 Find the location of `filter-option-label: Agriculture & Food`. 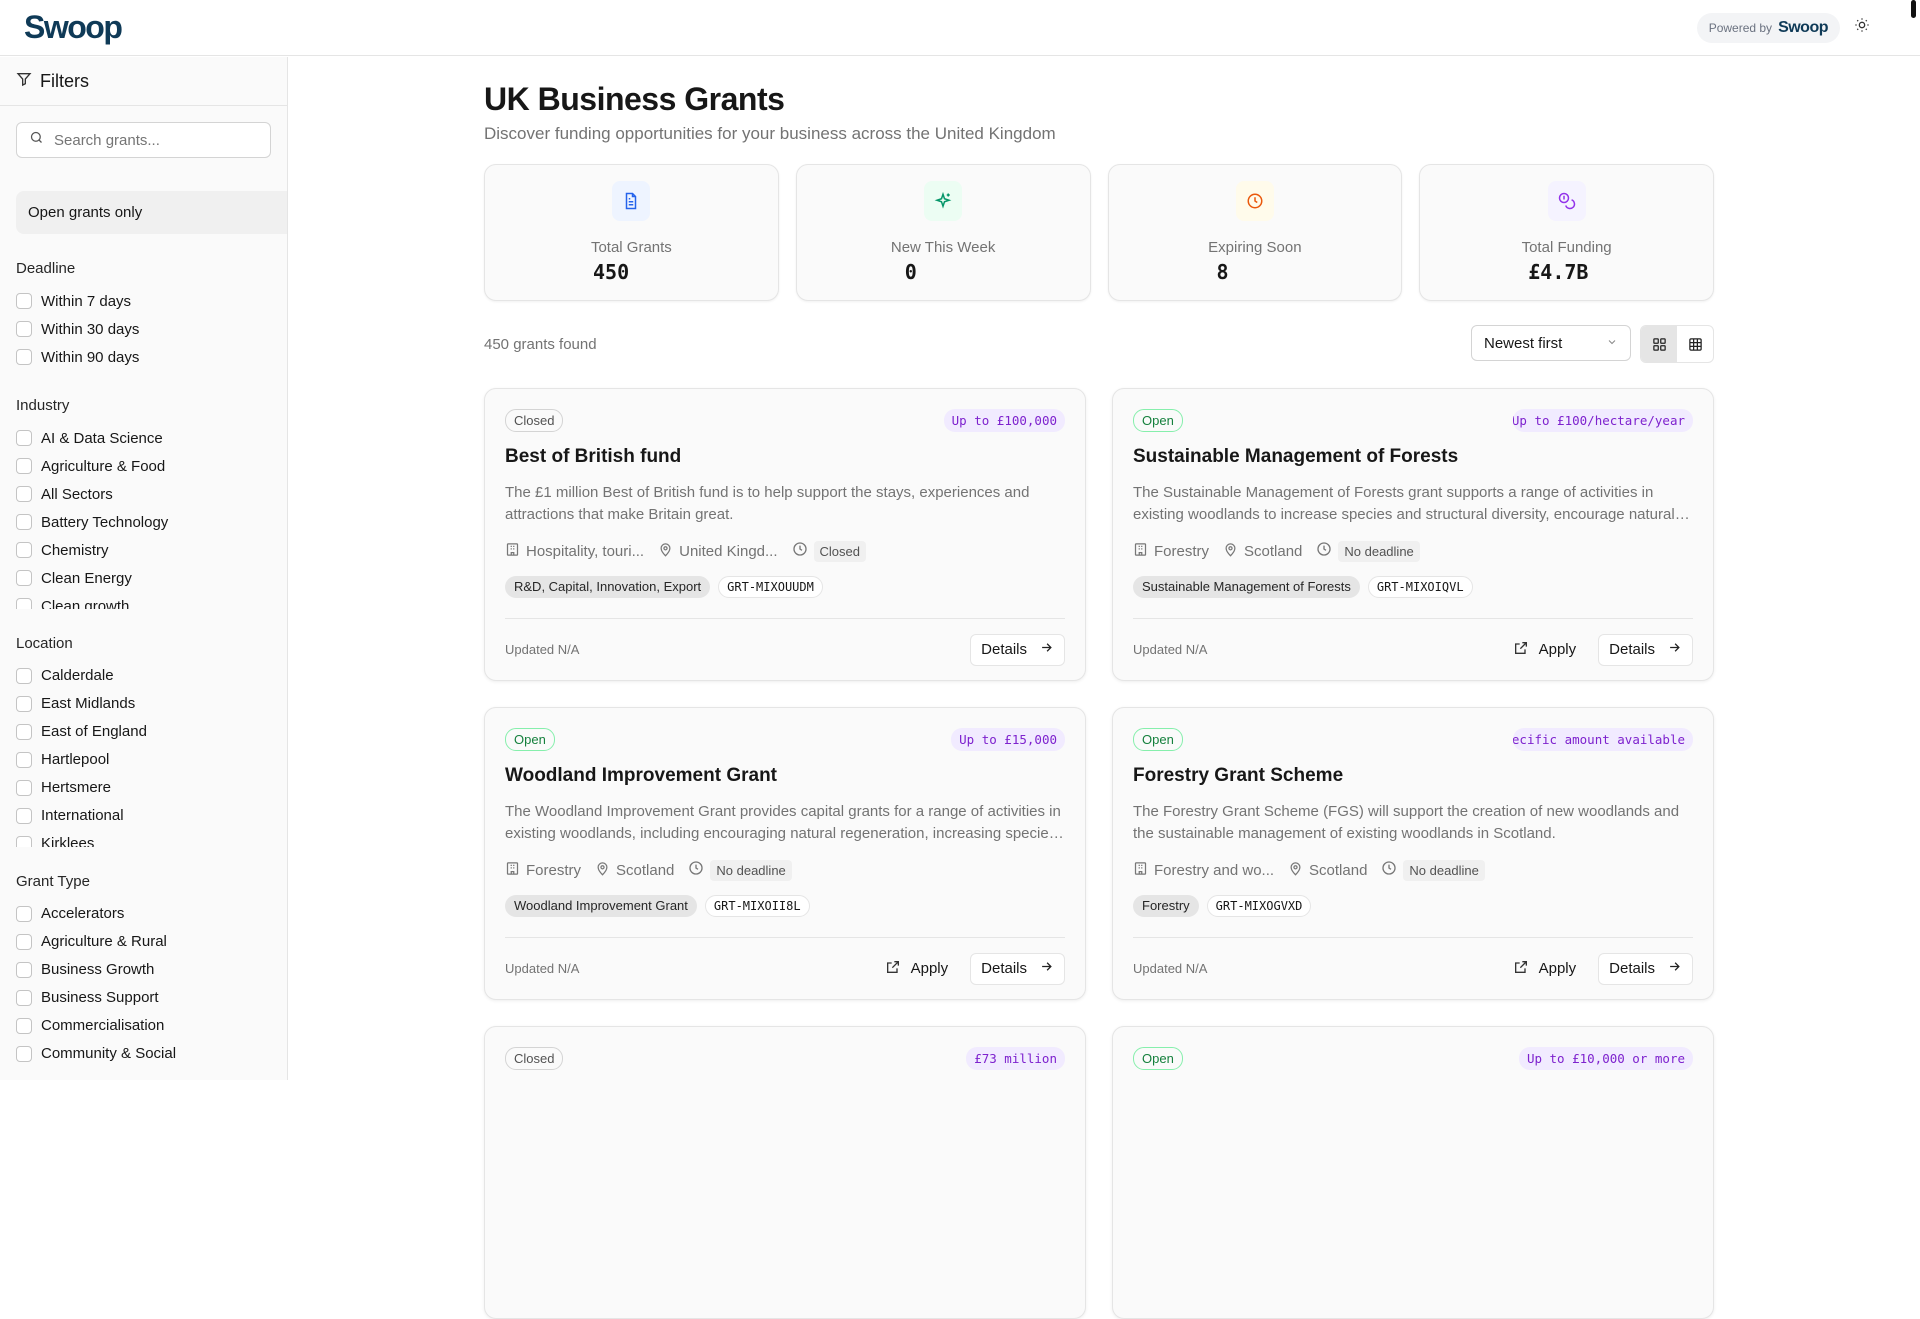

filter-option-label: Agriculture & Food is located at coordinates (103, 466).